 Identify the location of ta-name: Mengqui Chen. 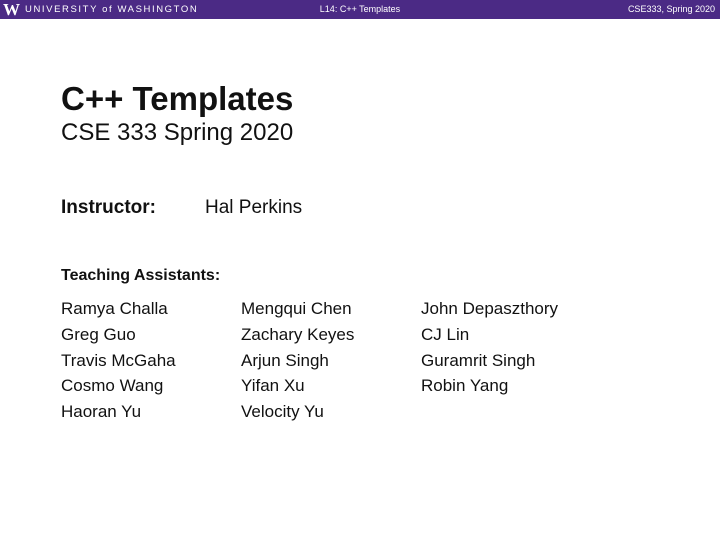
(296, 308).